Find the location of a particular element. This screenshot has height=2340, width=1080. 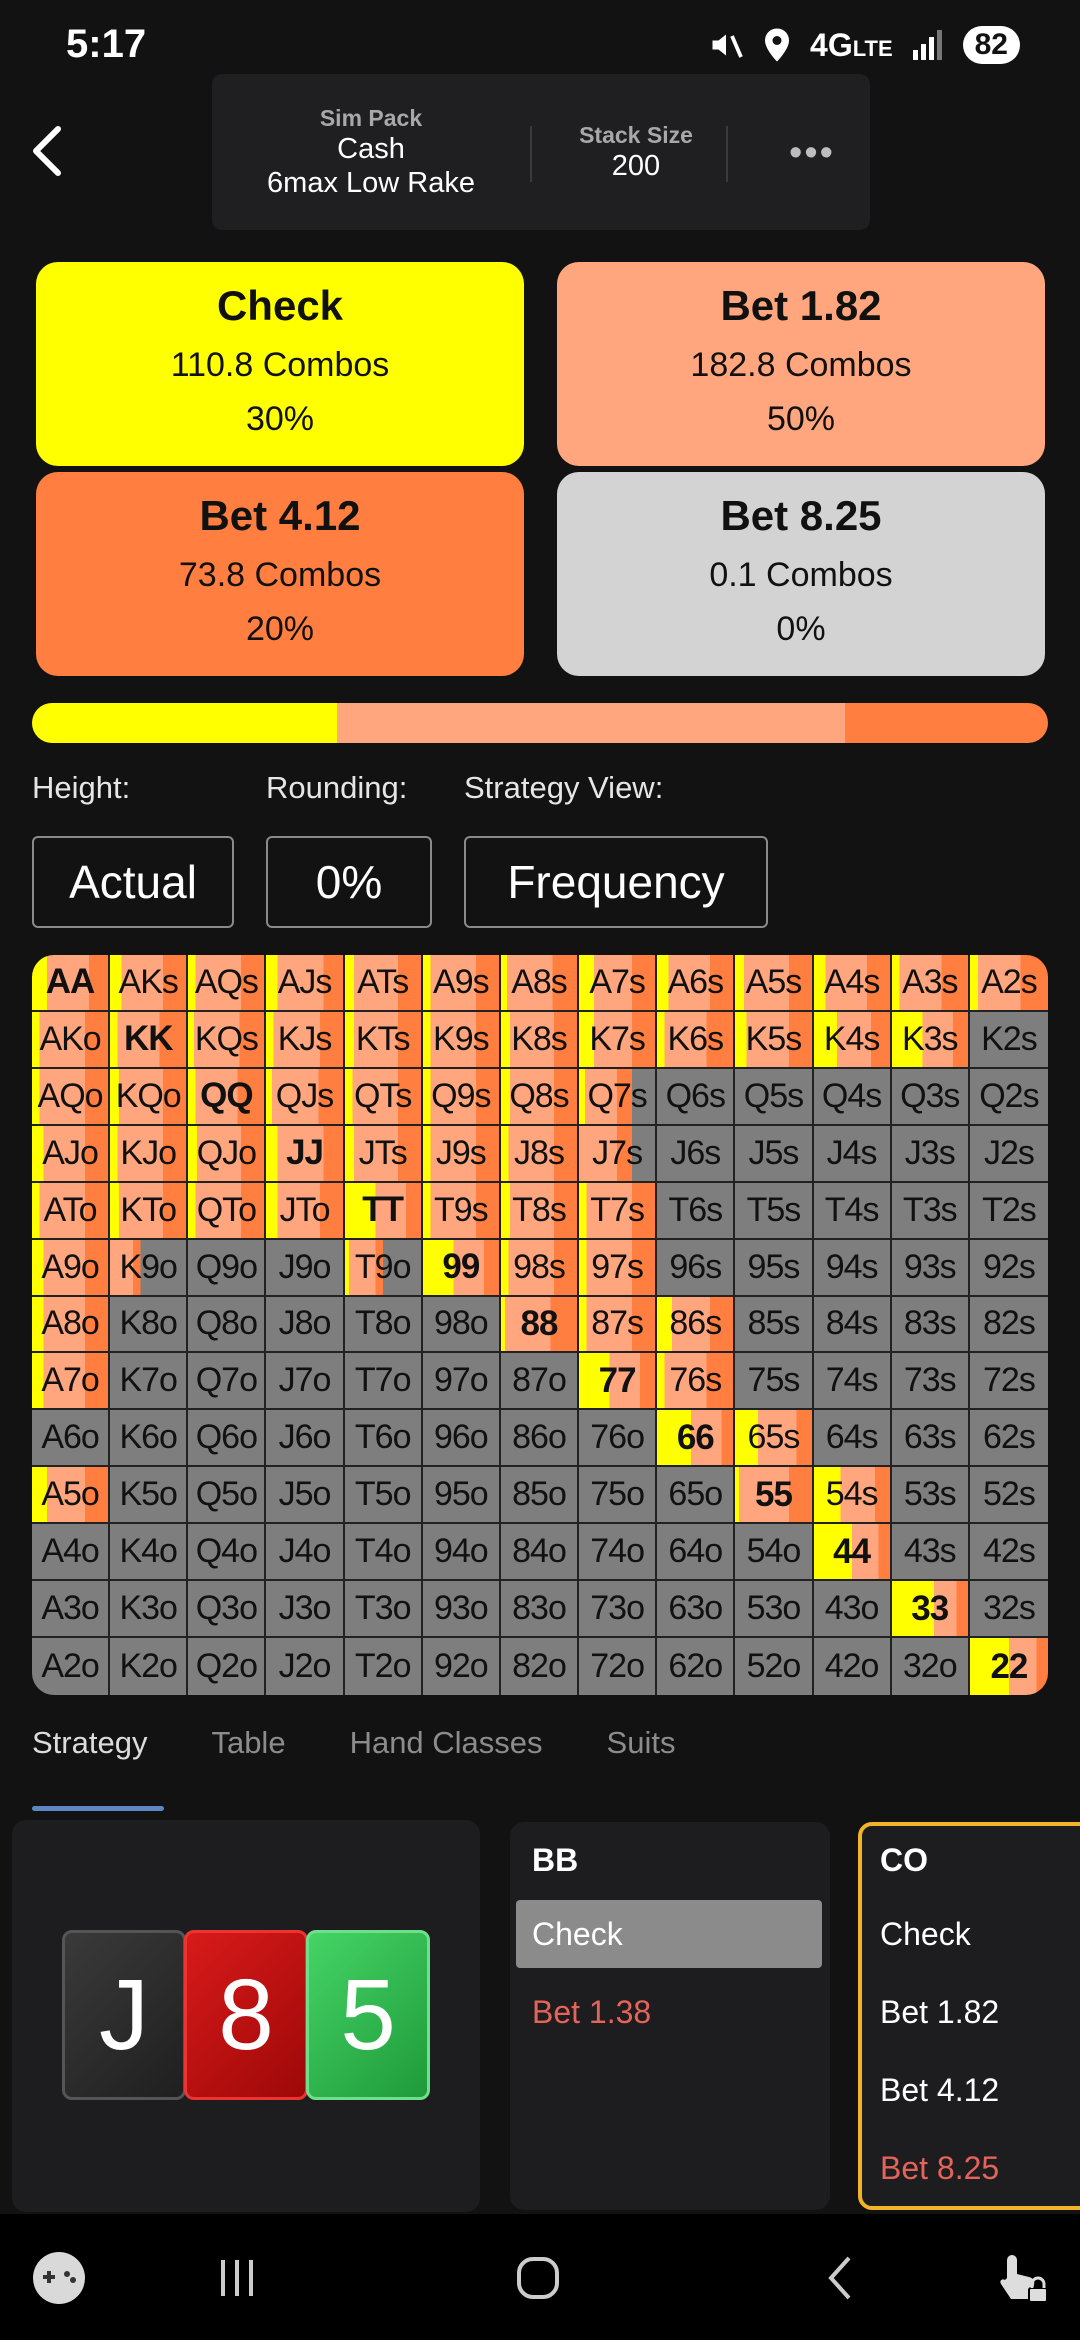

hand-cell: A2o is located at coordinates (71, 1666).